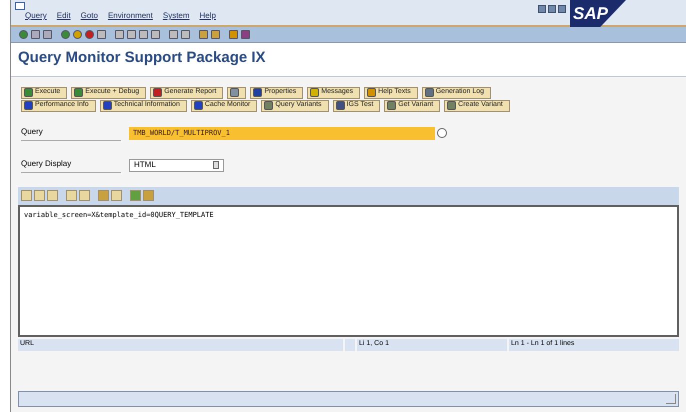  I want to click on display-dropdown: HTML, so click(176, 165).